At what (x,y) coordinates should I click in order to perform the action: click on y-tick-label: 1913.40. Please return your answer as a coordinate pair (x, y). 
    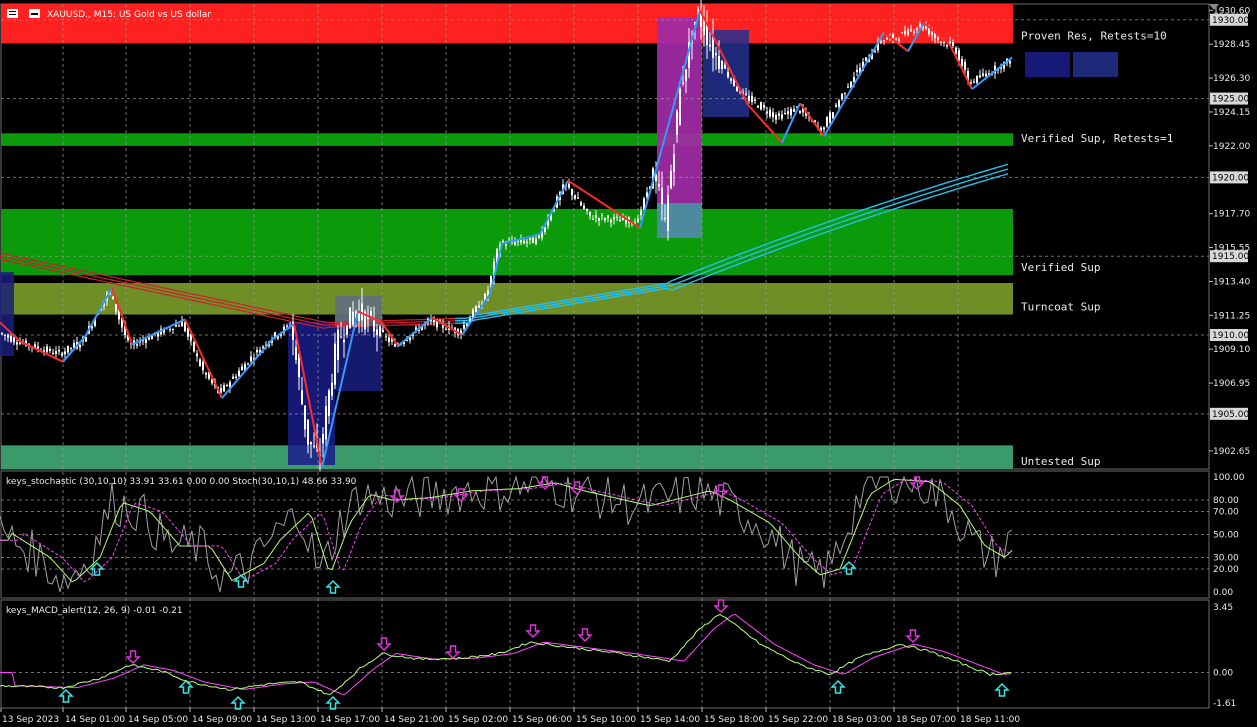
    Looking at the image, I should click on (1231, 282).